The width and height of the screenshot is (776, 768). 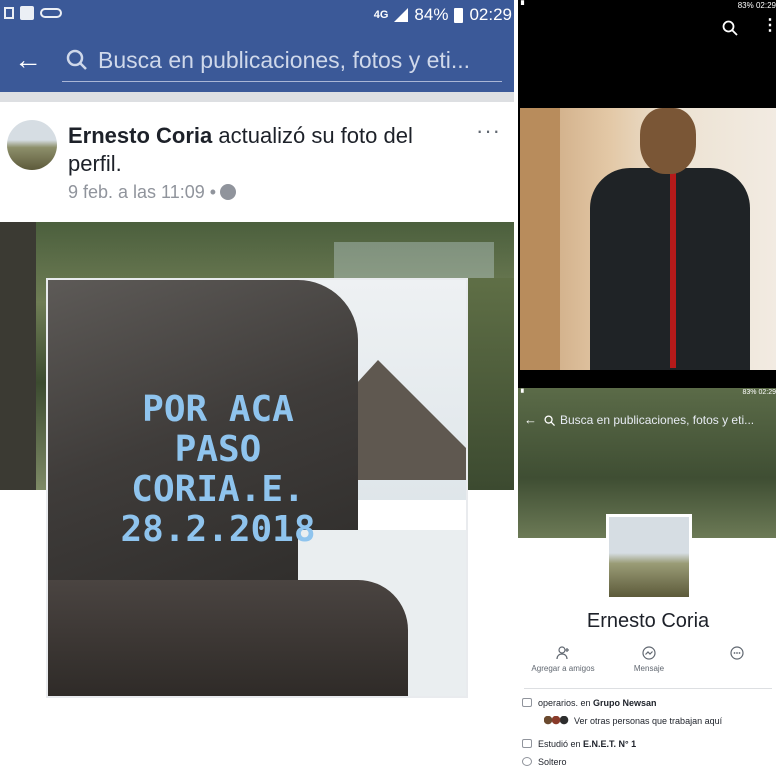 I want to click on more-icon, so click(x=737, y=653).